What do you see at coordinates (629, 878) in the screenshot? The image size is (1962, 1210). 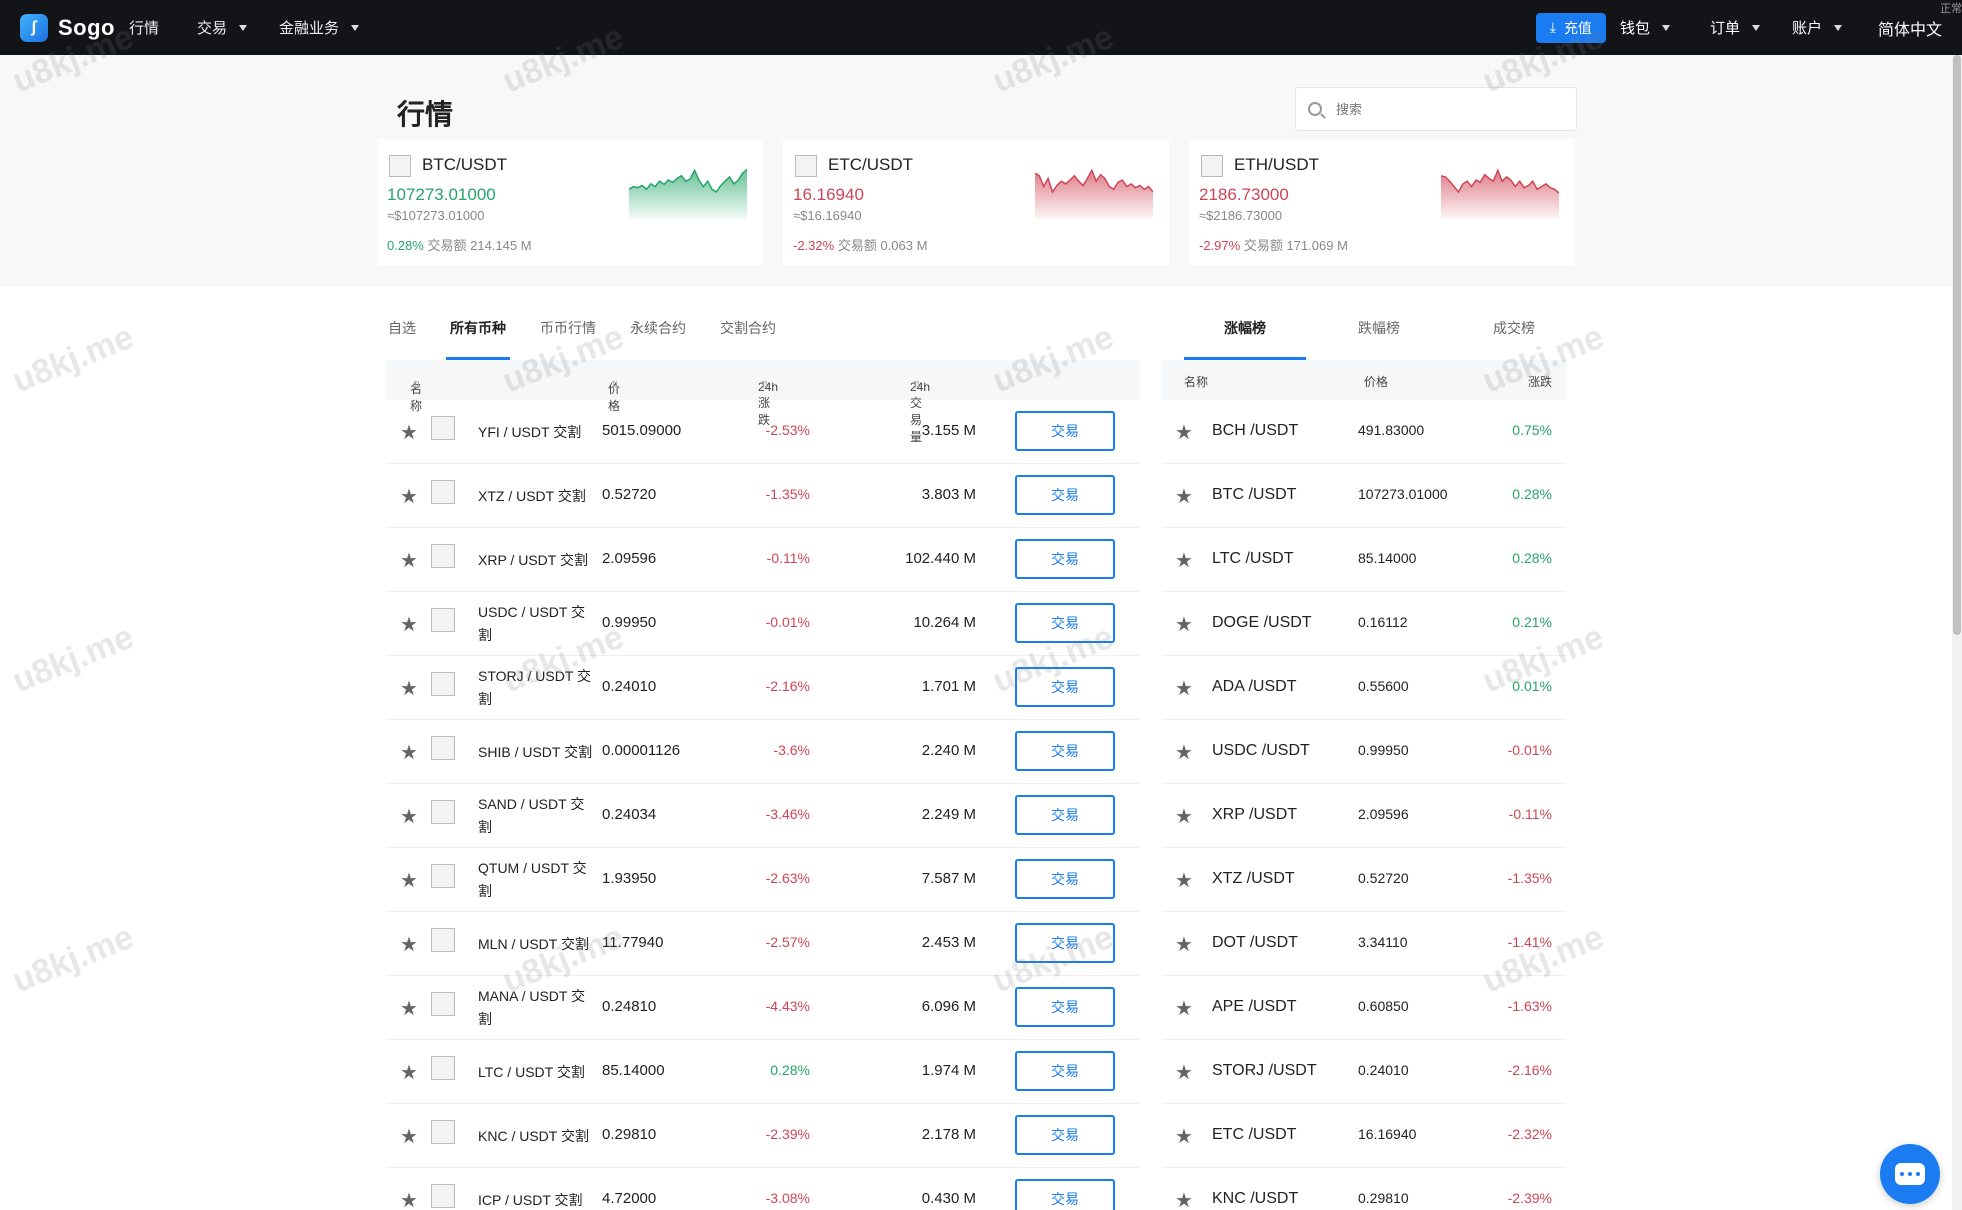 I see `price-cell: 1.93950` at bounding box center [629, 878].